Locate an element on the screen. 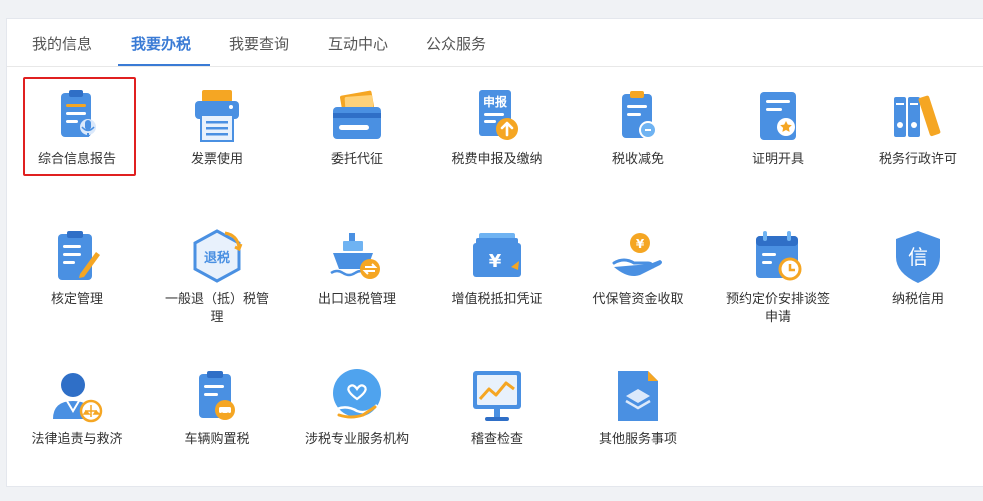  other-services-icon is located at coordinates (638, 397).